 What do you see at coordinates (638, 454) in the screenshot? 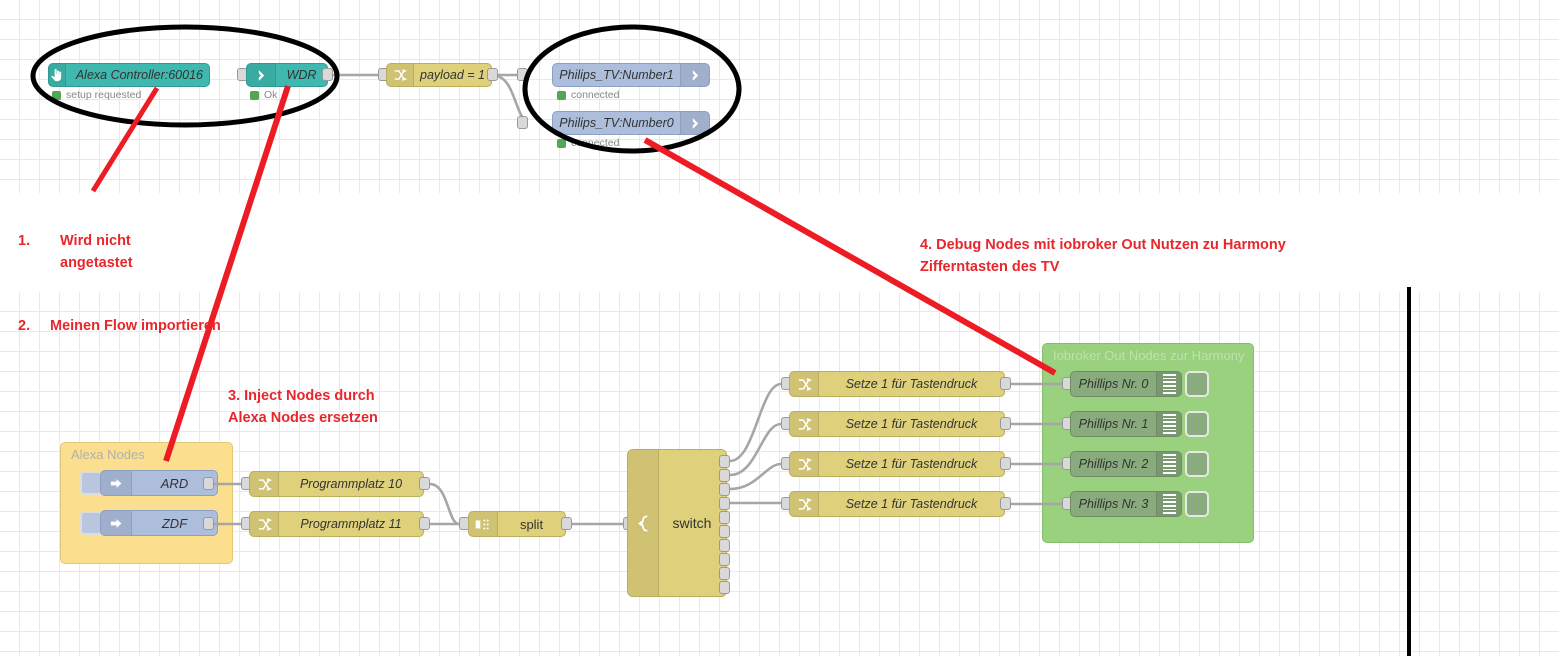
I see `bottom-flow-wires` at bounding box center [638, 454].